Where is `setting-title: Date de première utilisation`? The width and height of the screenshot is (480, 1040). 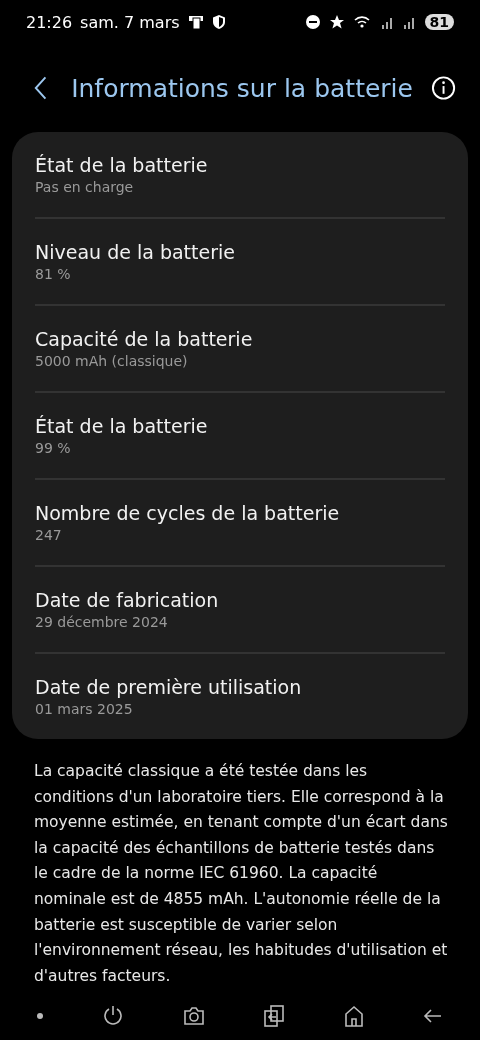 setting-title: Date de première utilisation is located at coordinates (169, 687).